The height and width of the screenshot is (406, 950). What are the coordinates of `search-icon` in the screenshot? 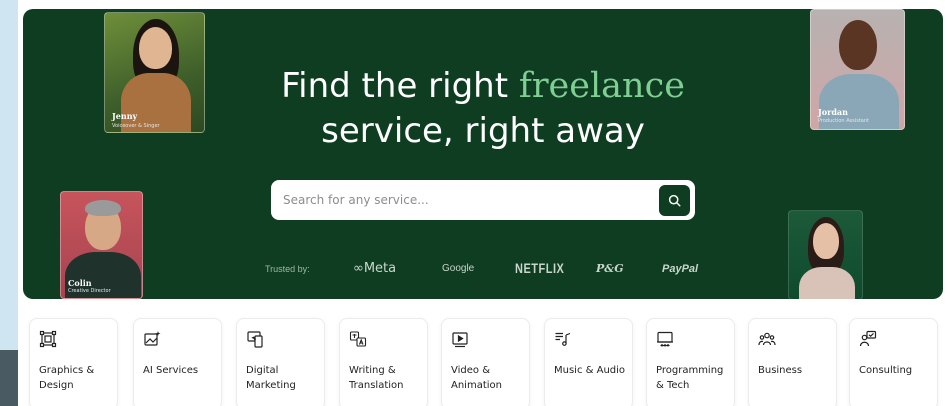 It's located at (674, 200).